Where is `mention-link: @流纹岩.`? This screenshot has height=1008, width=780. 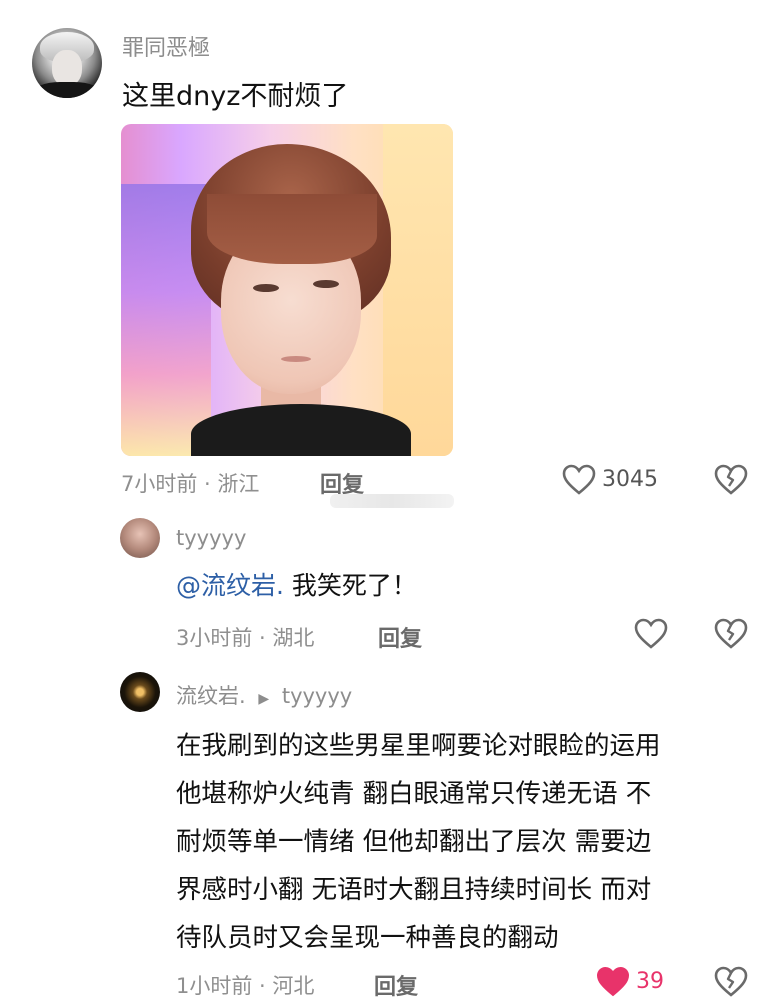 mention-link: @流纹岩. is located at coordinates (230, 585).